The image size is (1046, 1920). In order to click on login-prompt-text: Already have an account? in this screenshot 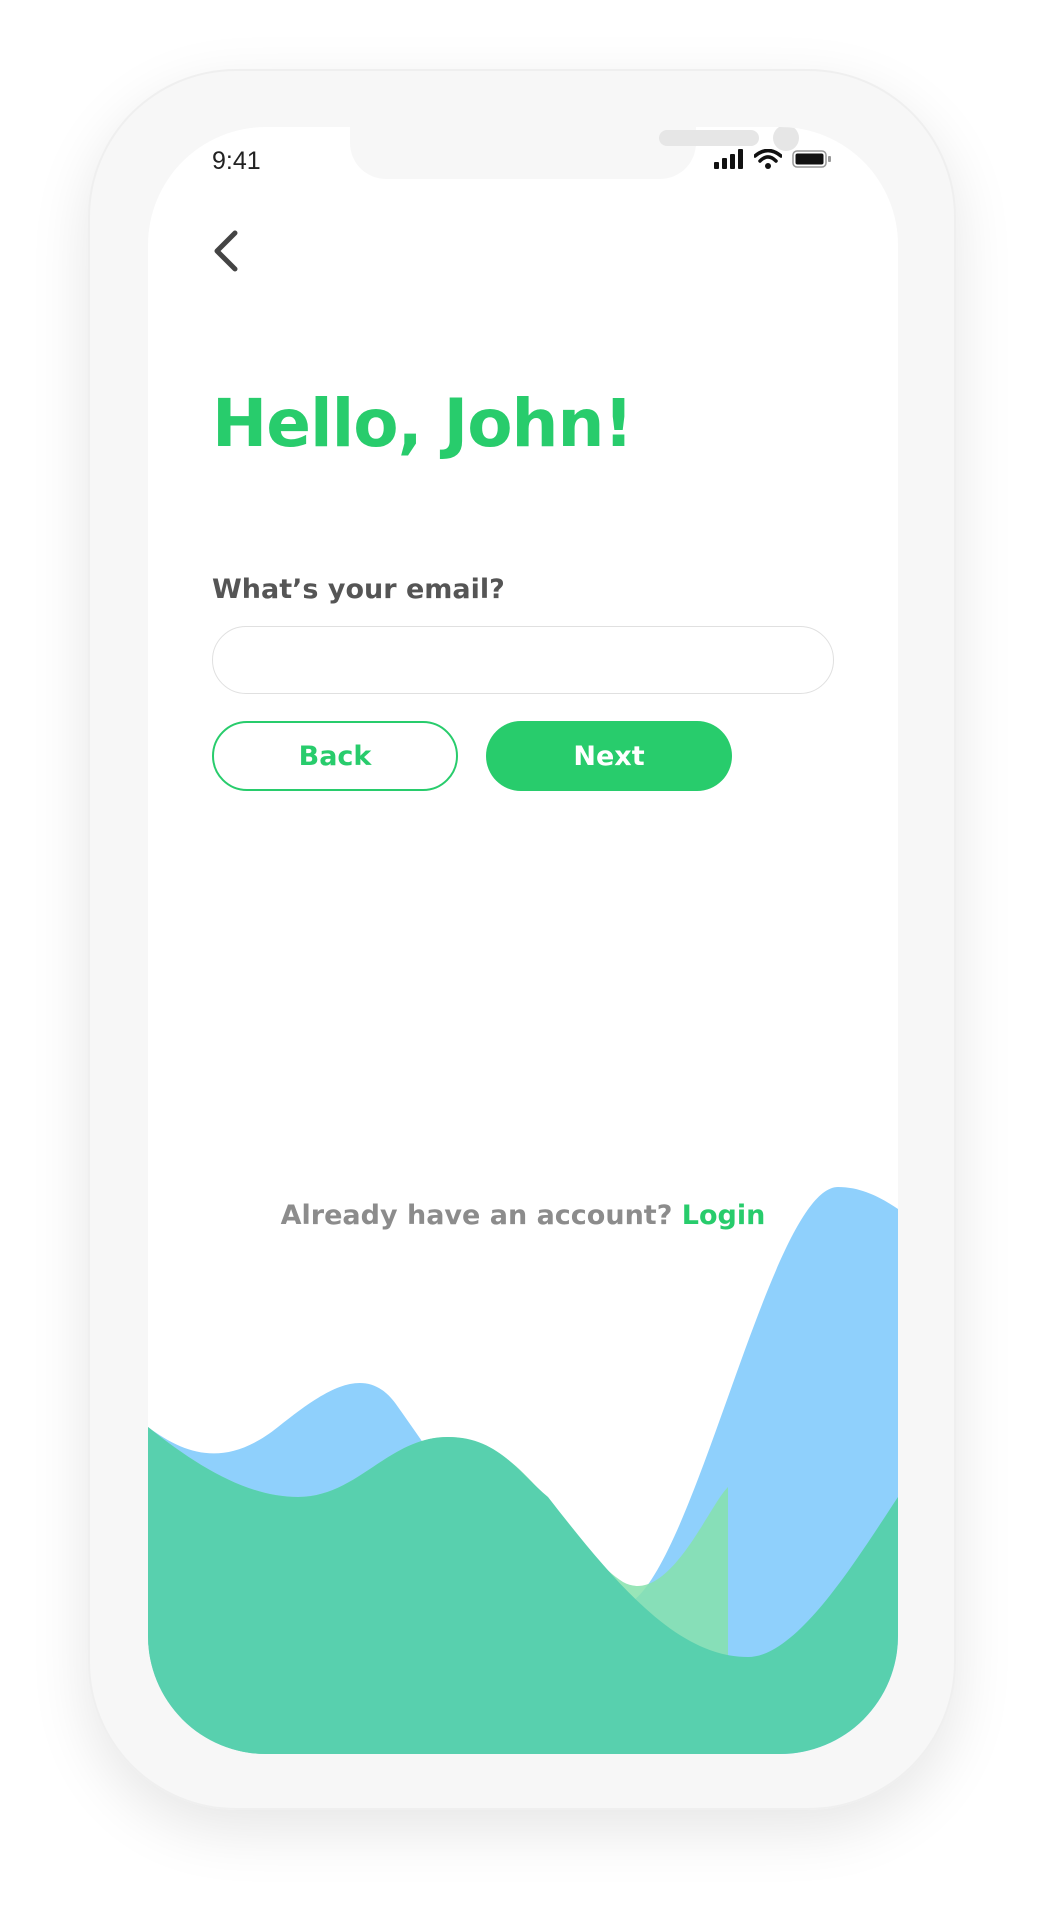, I will do `click(481, 1215)`.